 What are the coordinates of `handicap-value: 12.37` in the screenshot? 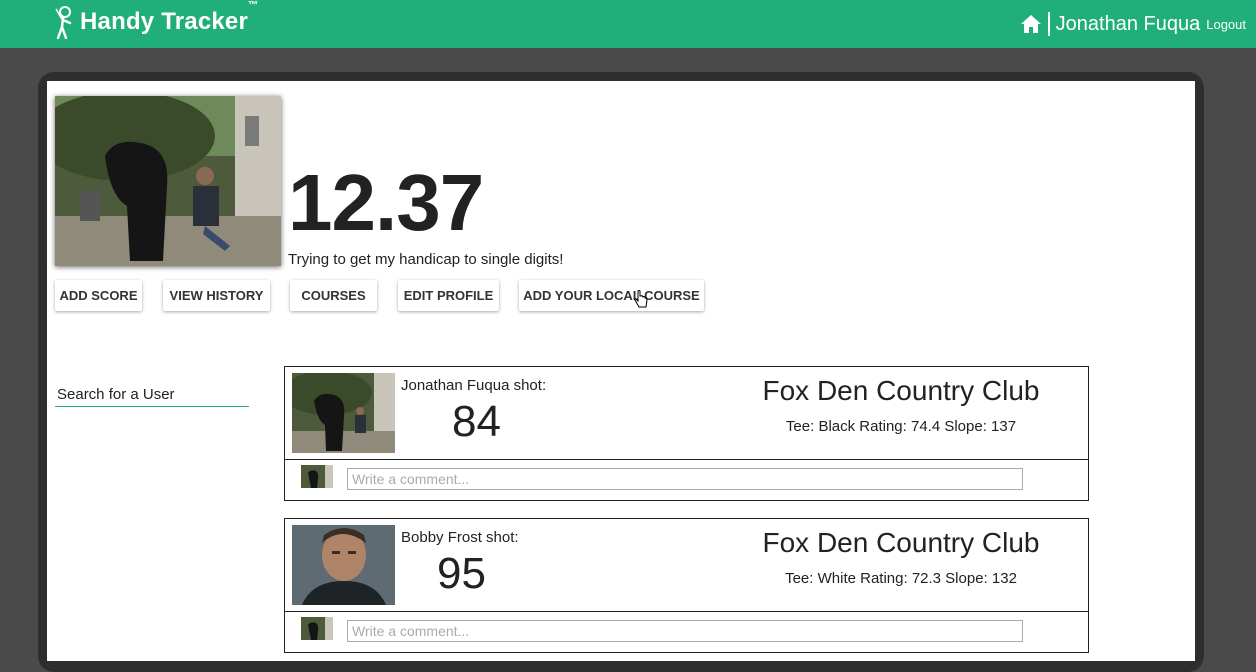 It's located at (386, 202).